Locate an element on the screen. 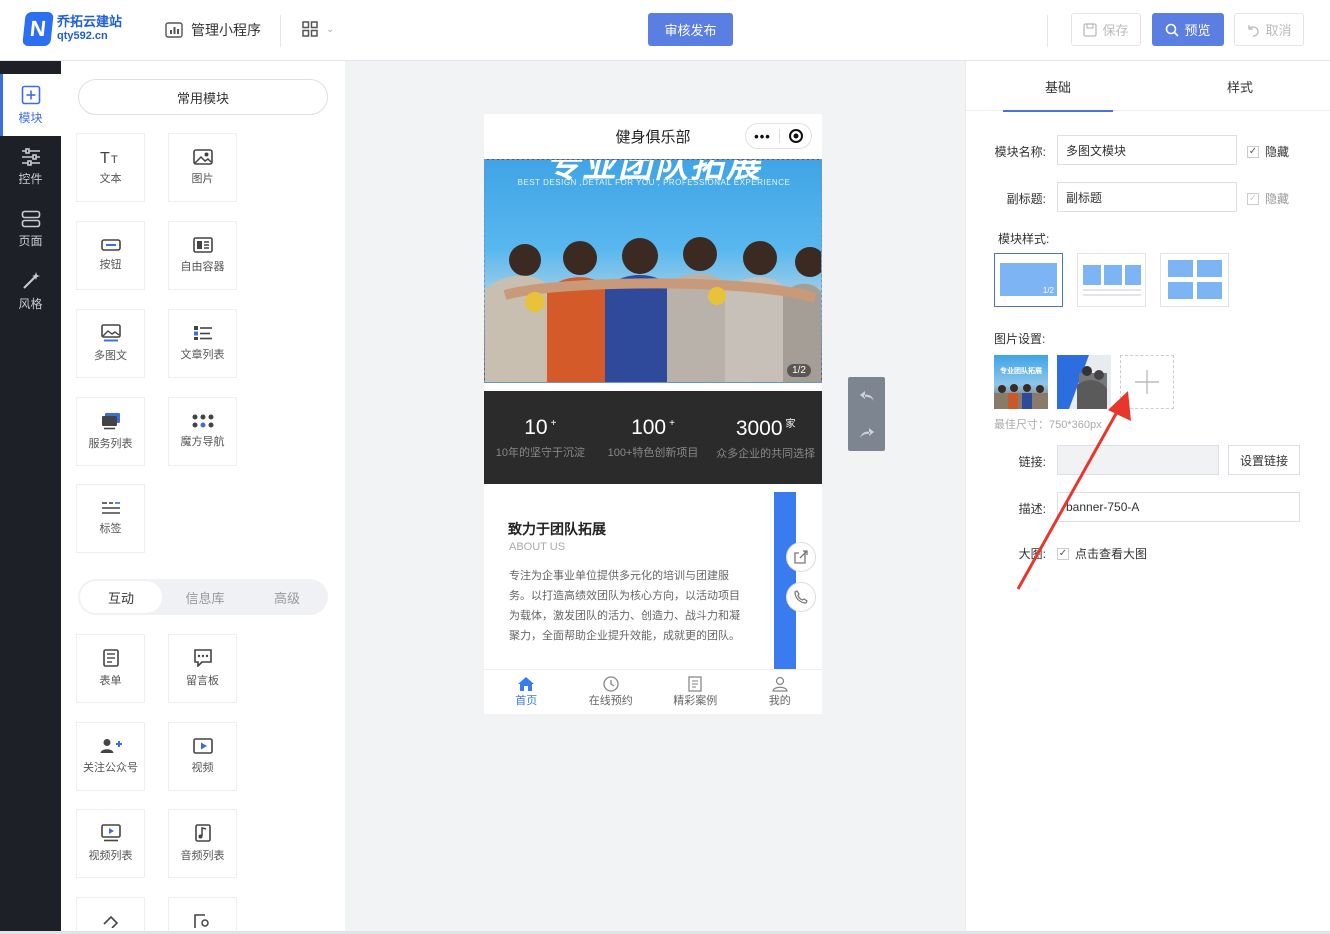 This screenshot has height=934, width=1330. plus-icon is located at coordinates (1147, 382).